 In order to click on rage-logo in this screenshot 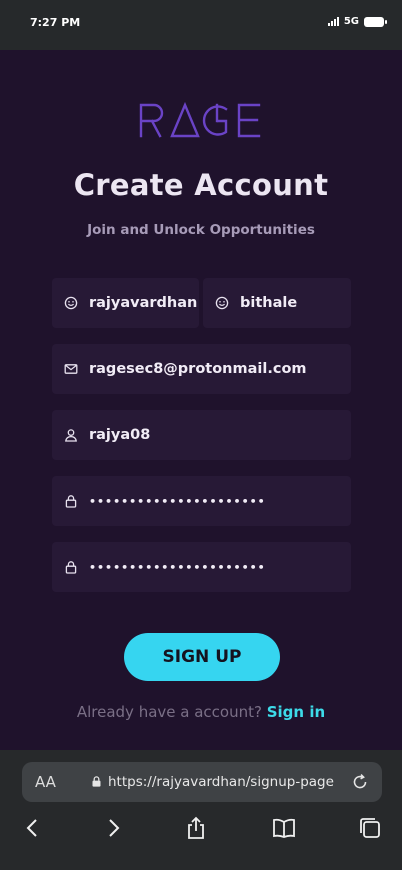, I will do `click(201, 122)`.